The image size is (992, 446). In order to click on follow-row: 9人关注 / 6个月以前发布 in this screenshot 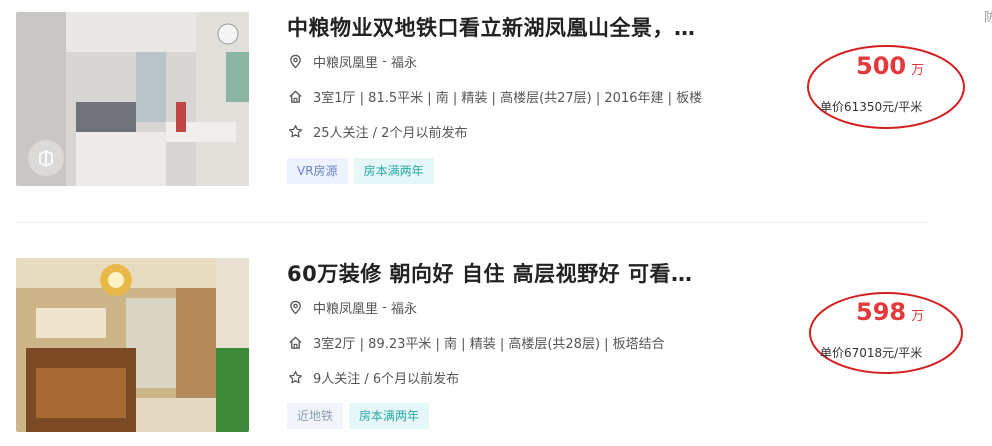, I will do `click(373, 377)`.